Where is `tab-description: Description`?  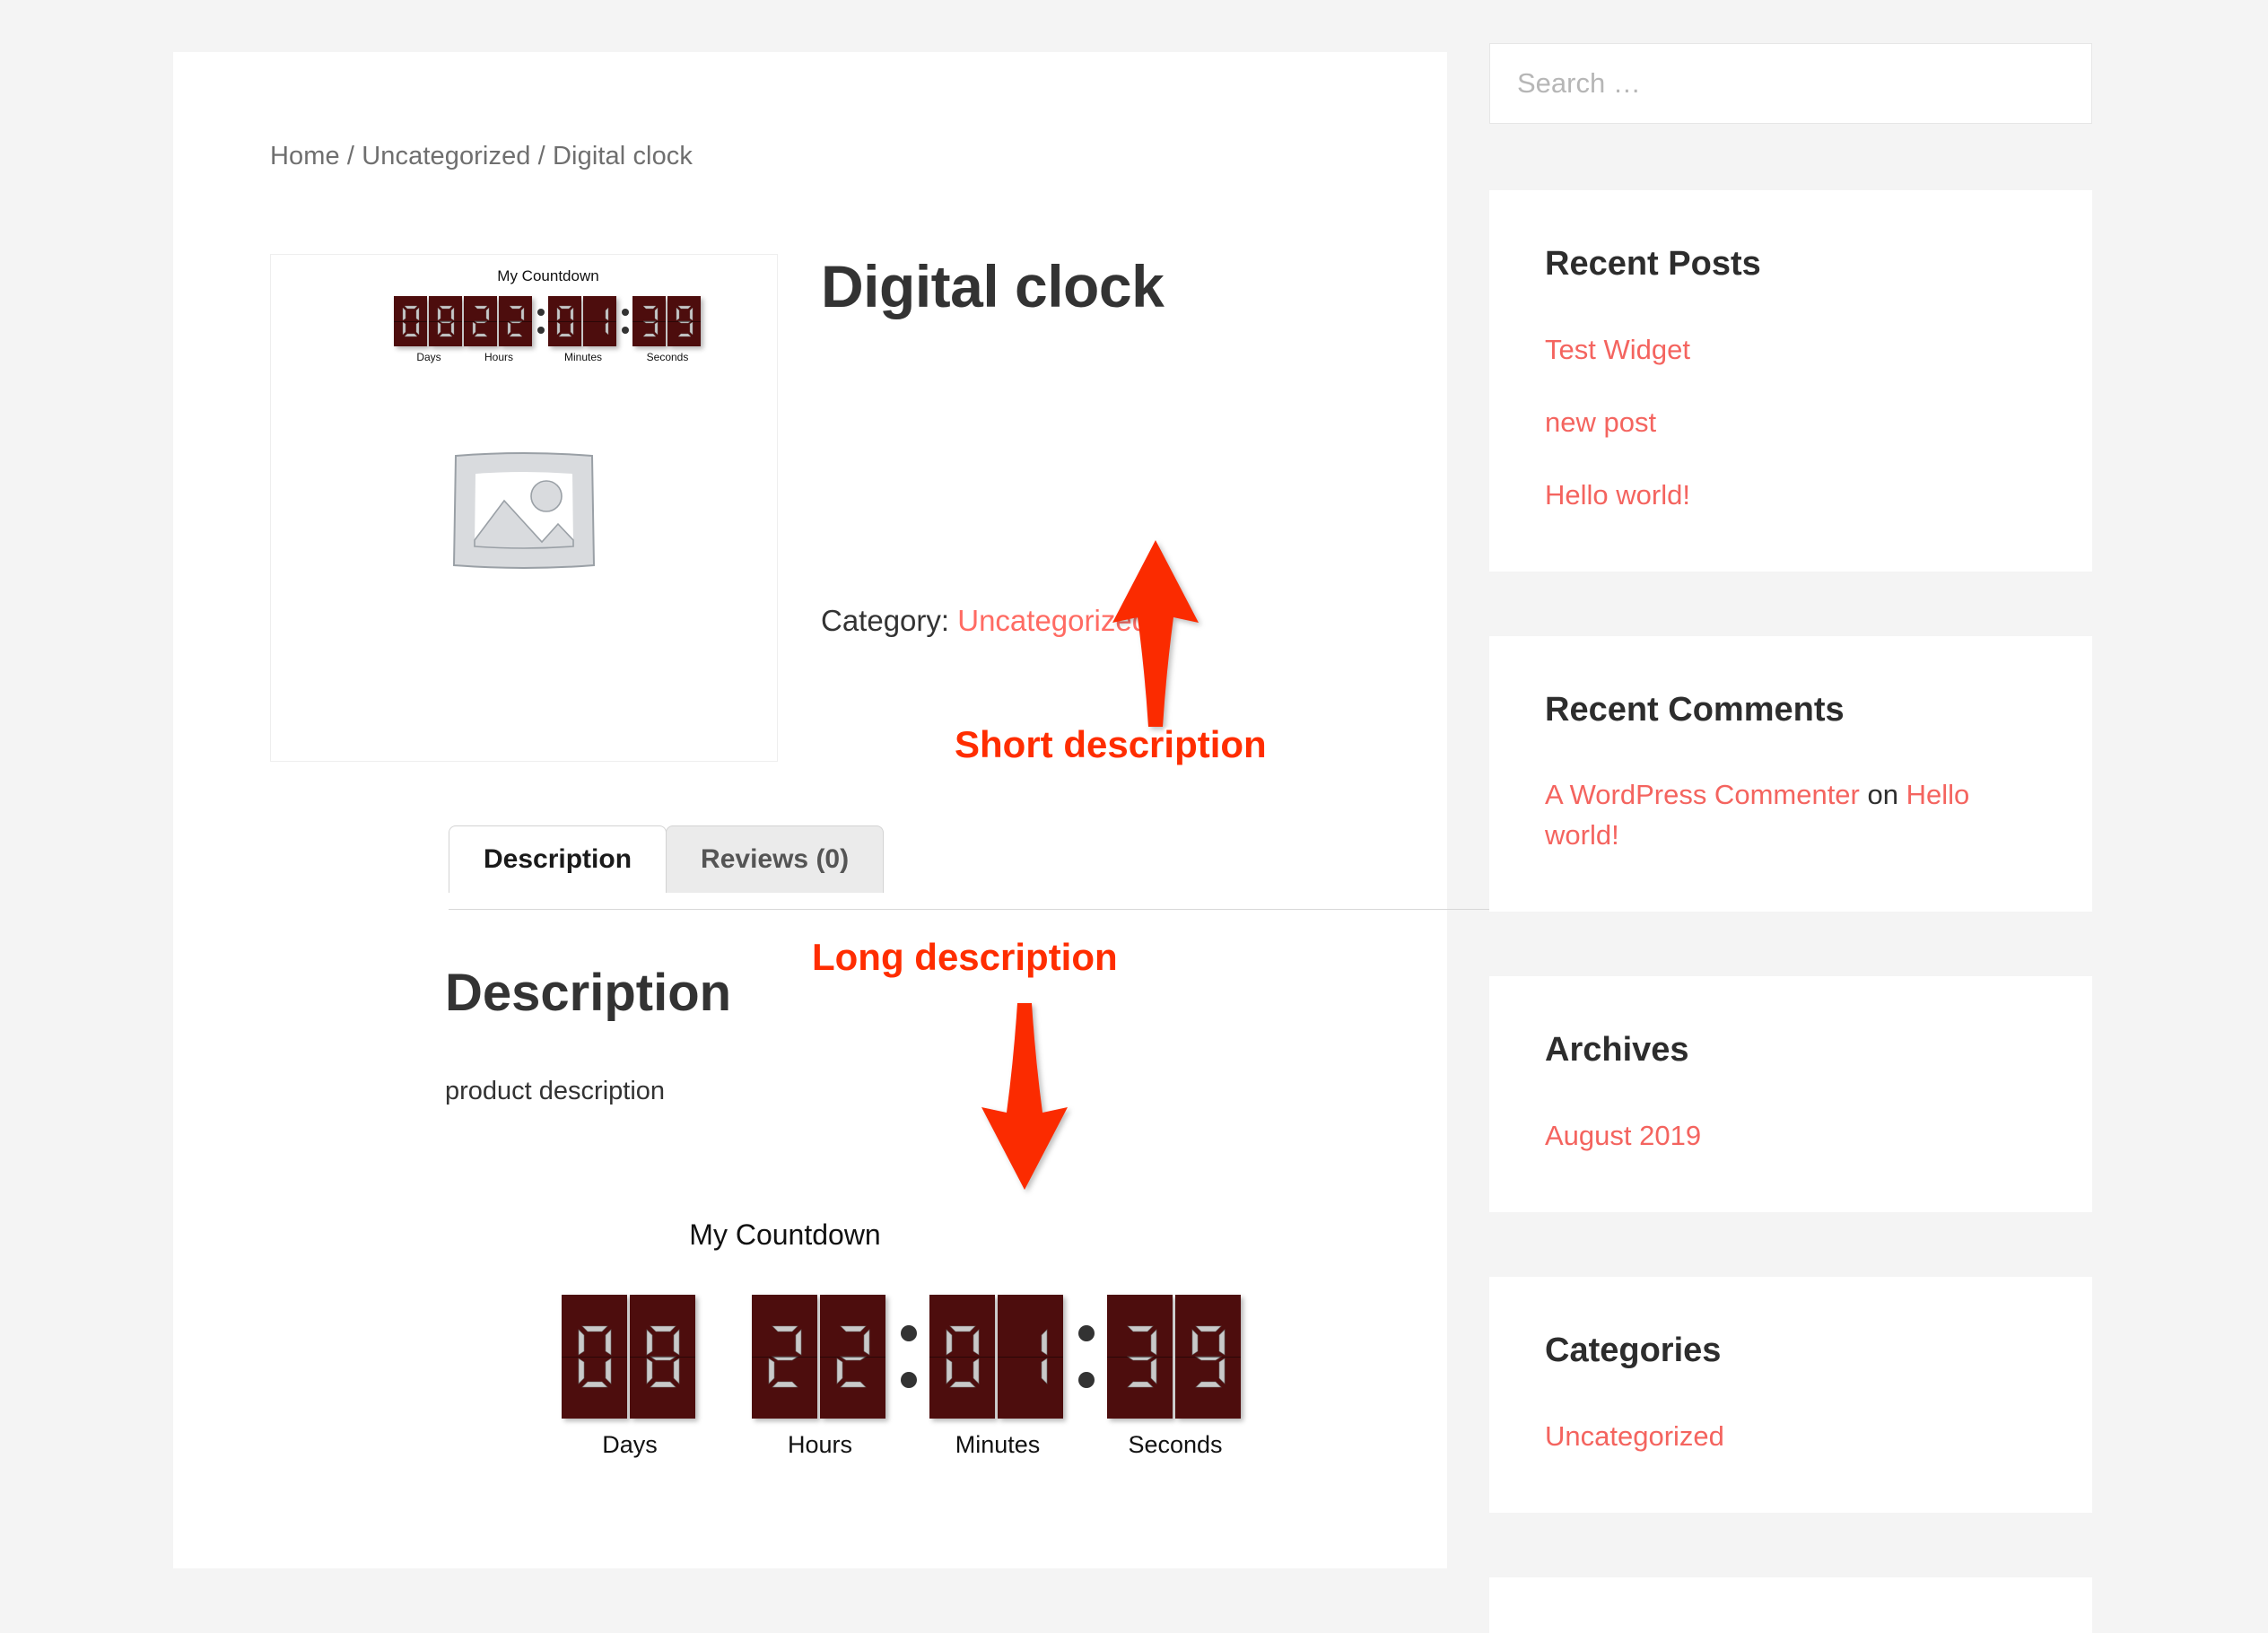 tab-description: Description is located at coordinates (558, 859).